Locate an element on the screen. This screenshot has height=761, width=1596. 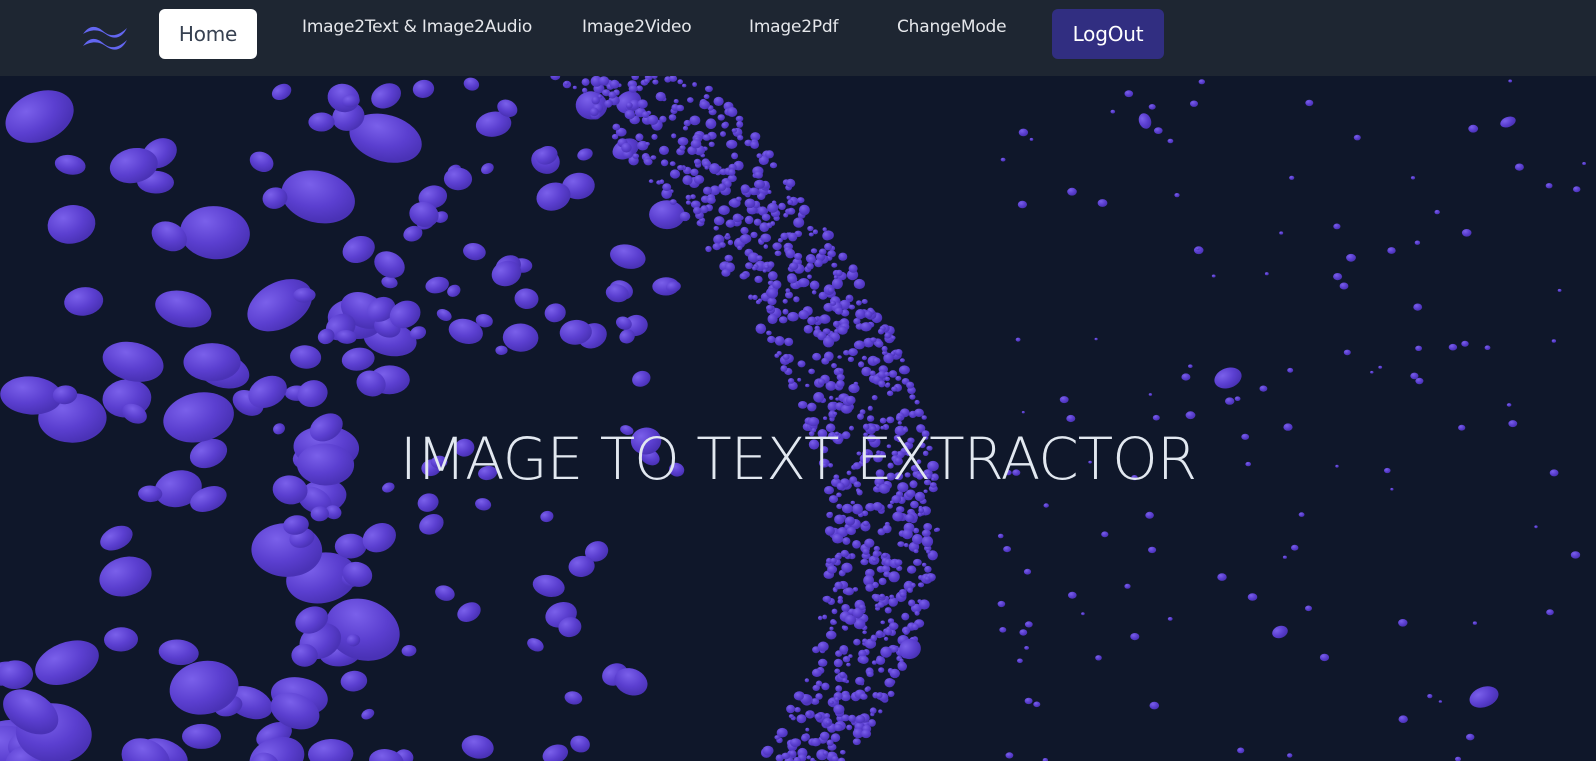
nav-image2pdf-link: Image2Pdf is located at coordinates (793, 27).